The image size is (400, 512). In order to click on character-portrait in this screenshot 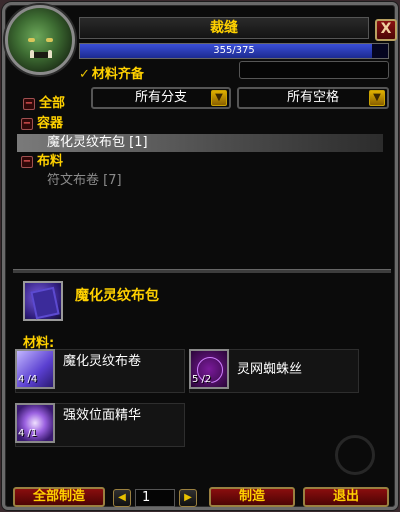, I will do `click(40, 40)`.